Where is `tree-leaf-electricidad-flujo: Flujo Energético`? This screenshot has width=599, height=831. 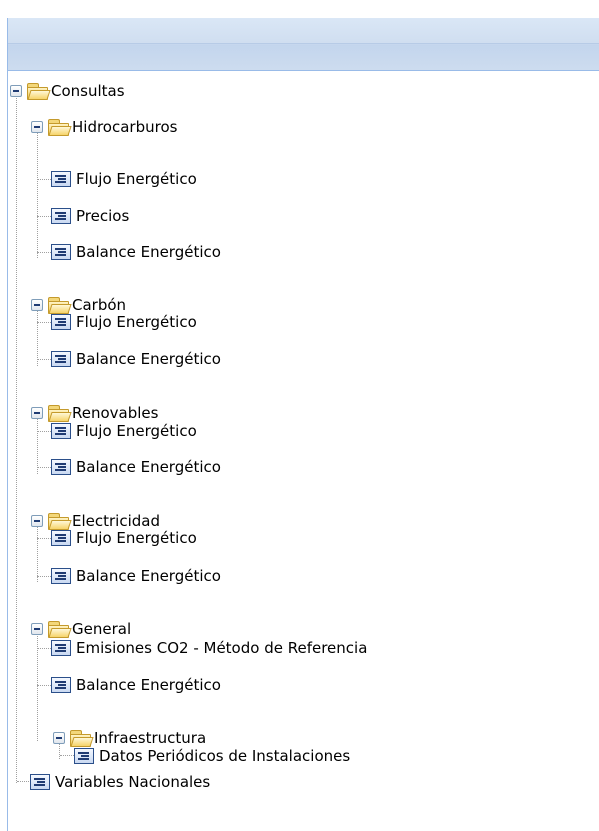
tree-leaf-electricidad-flujo: Flujo Energético is located at coordinates (124, 538).